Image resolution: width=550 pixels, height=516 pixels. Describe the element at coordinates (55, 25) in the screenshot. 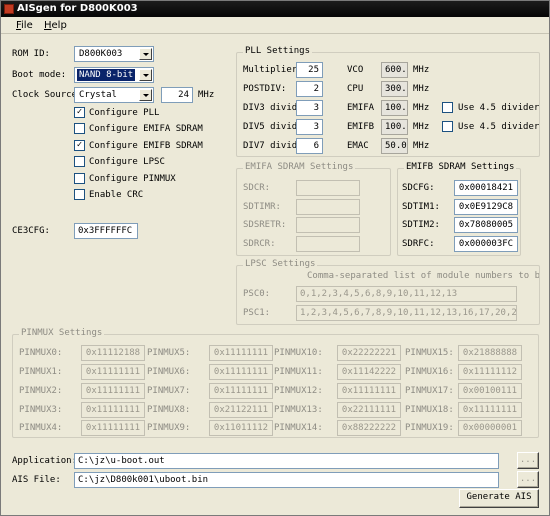

I see `menu-help: Help` at that location.